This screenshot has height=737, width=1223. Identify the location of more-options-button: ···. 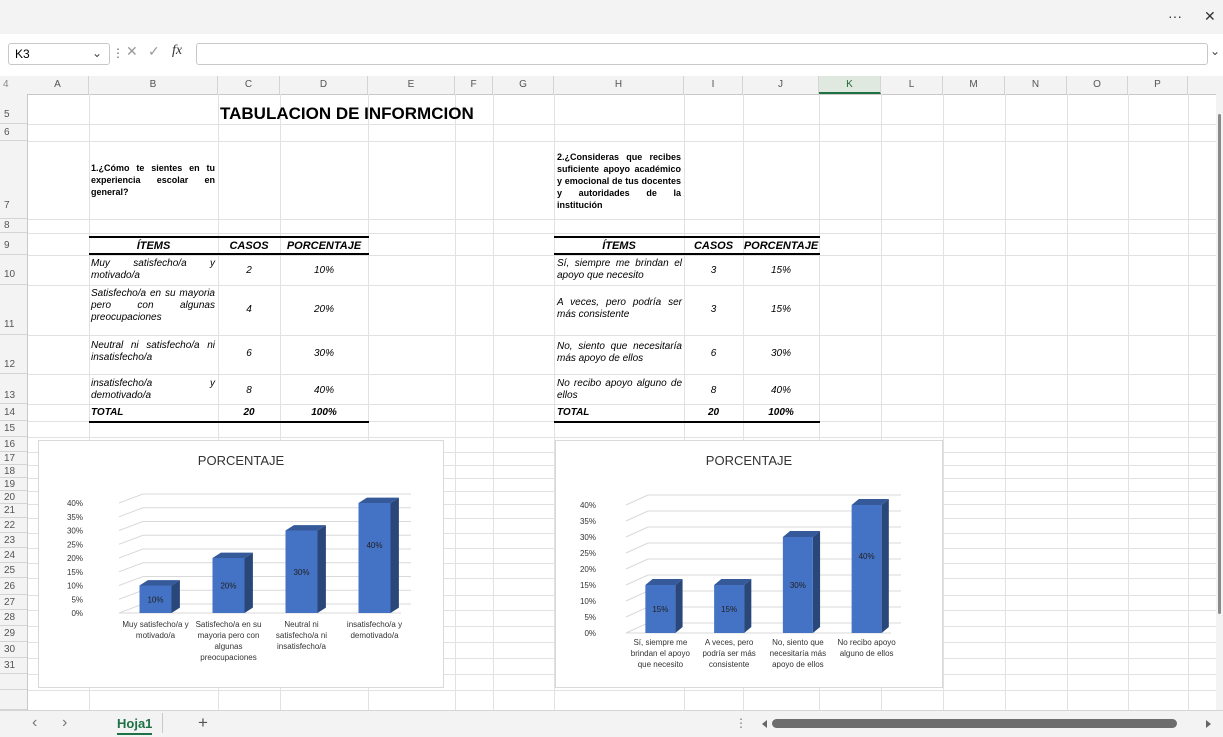
(1175, 16).